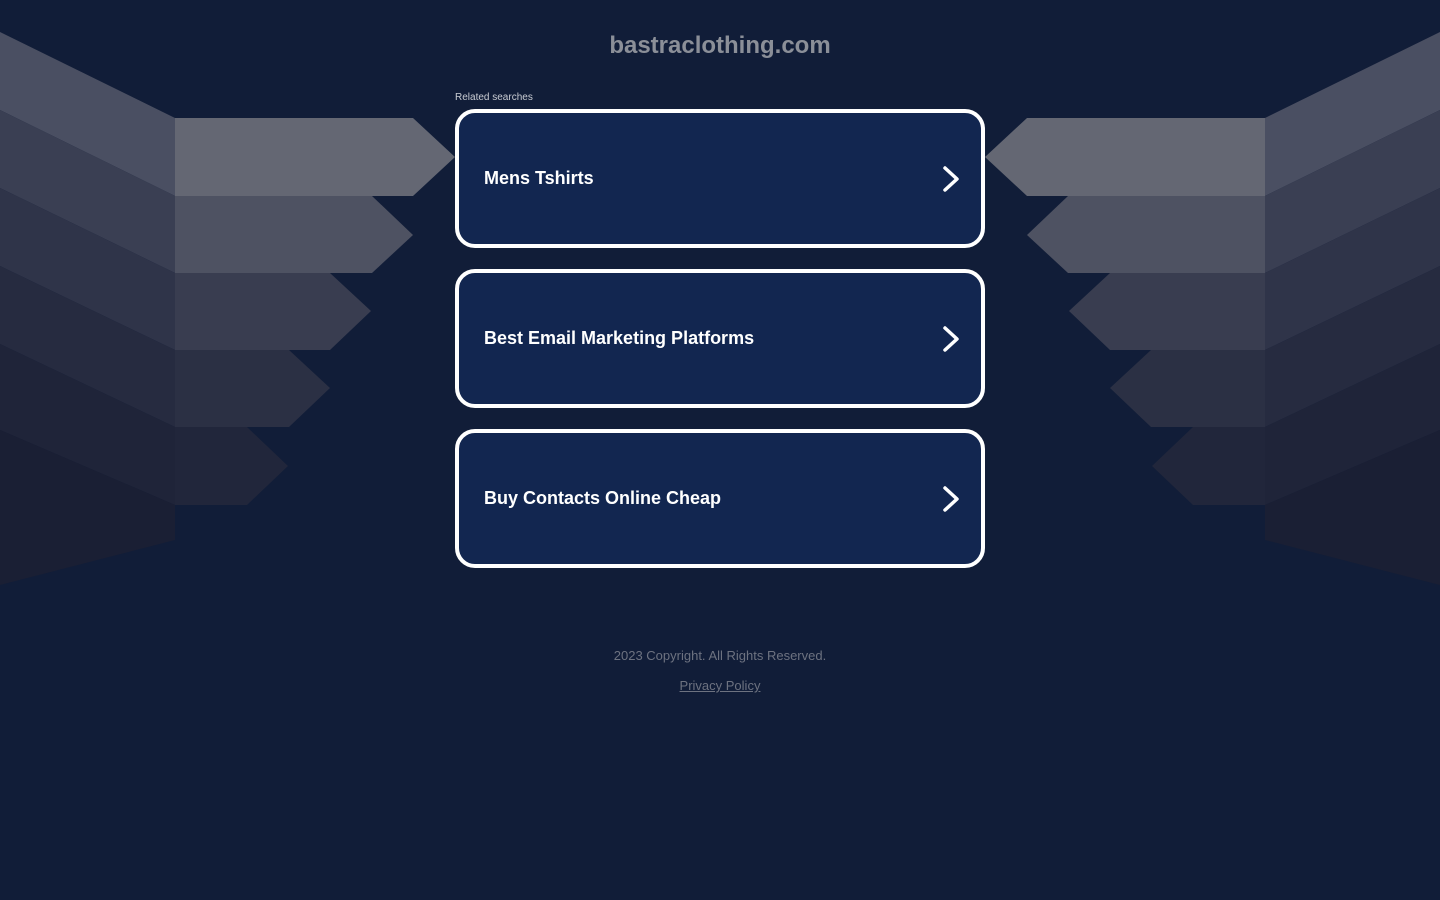  Describe the element at coordinates (539, 178) in the screenshot. I see `related-search-link-label: Mens Tshirts` at that location.